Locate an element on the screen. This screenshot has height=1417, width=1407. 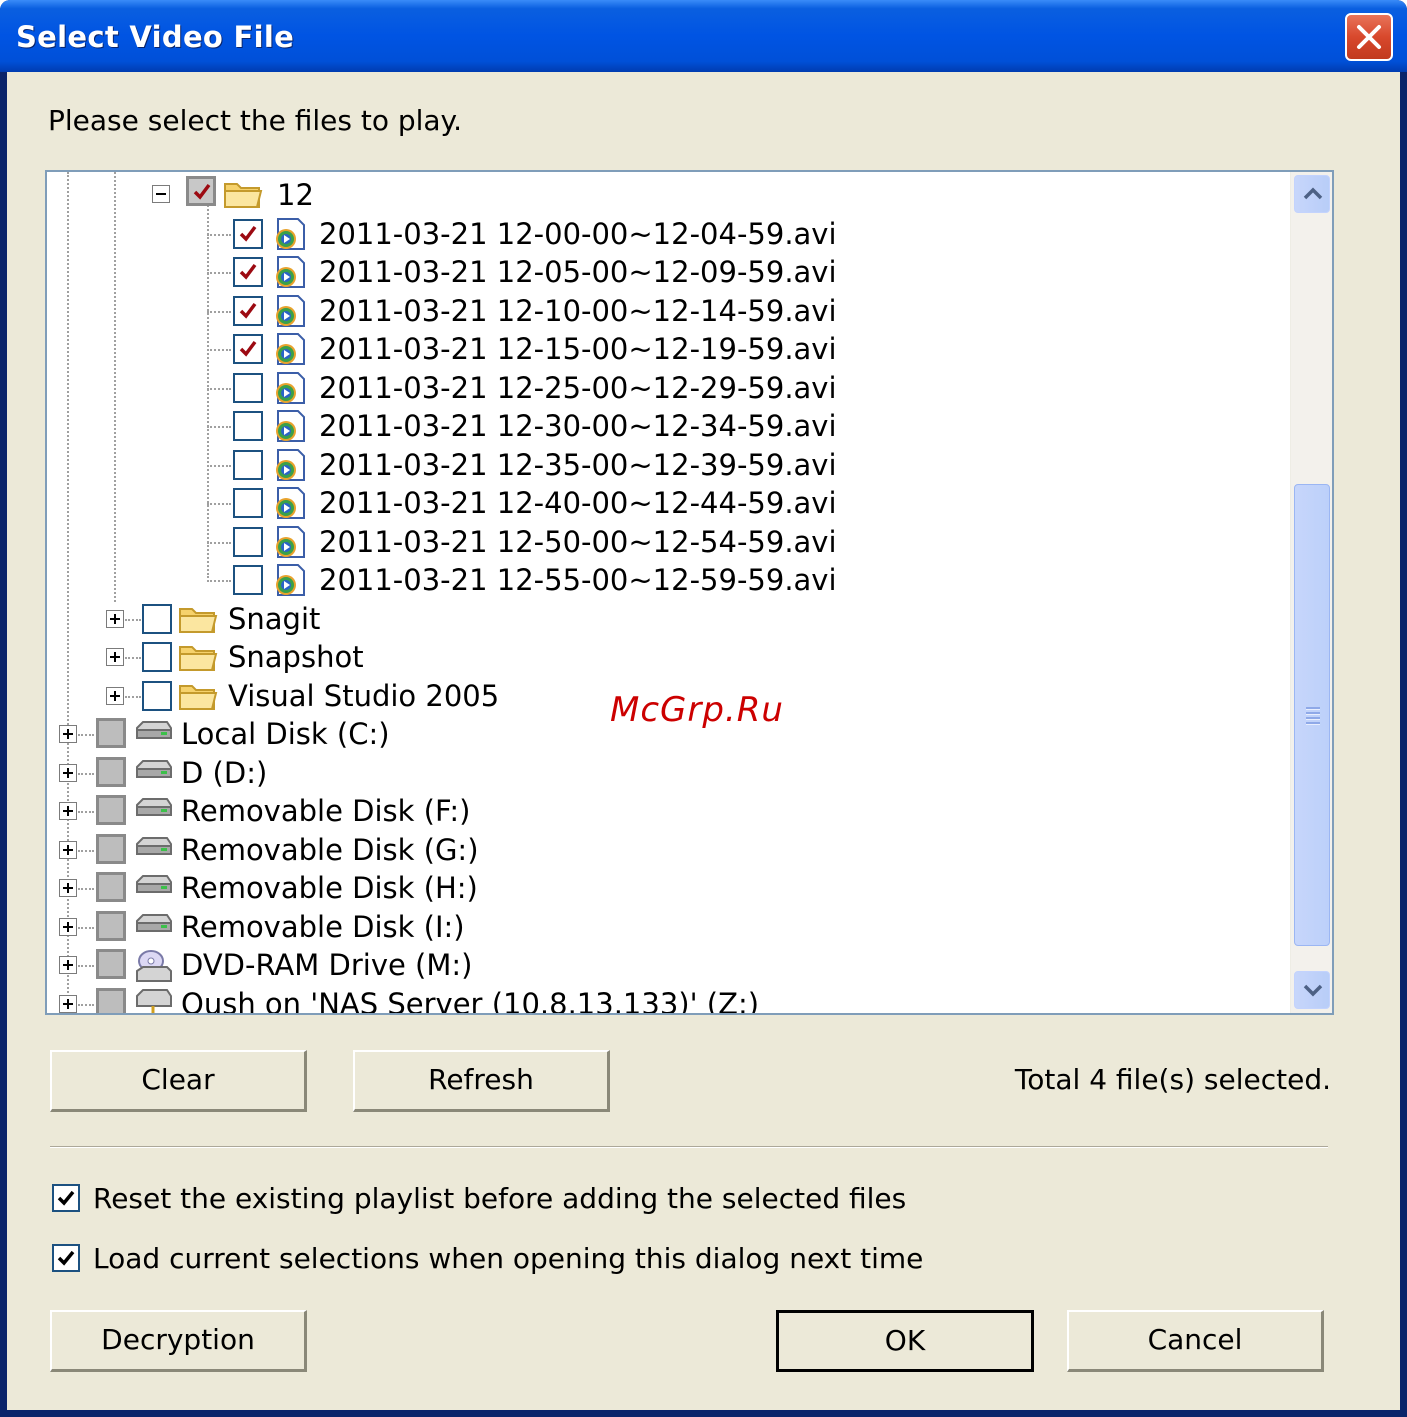
close-icon is located at coordinates (1369, 37).